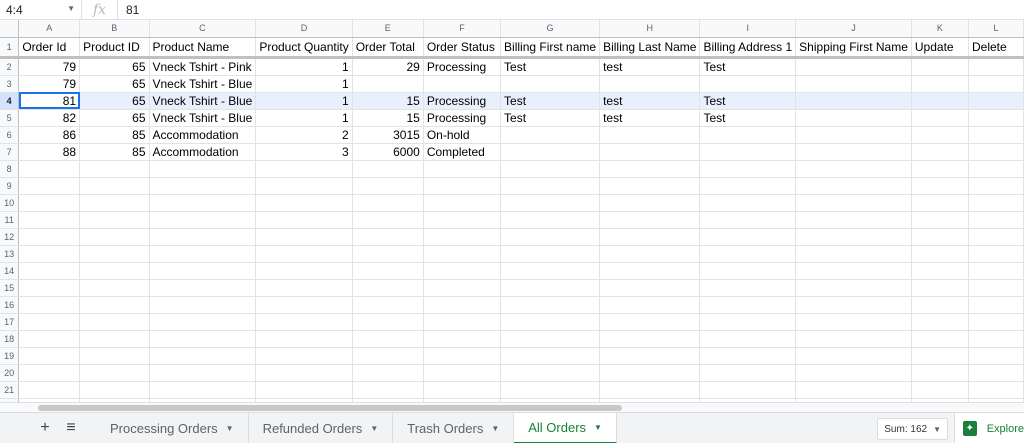  Describe the element at coordinates (114, 29) in the screenshot. I see `column-header-b: B` at that location.